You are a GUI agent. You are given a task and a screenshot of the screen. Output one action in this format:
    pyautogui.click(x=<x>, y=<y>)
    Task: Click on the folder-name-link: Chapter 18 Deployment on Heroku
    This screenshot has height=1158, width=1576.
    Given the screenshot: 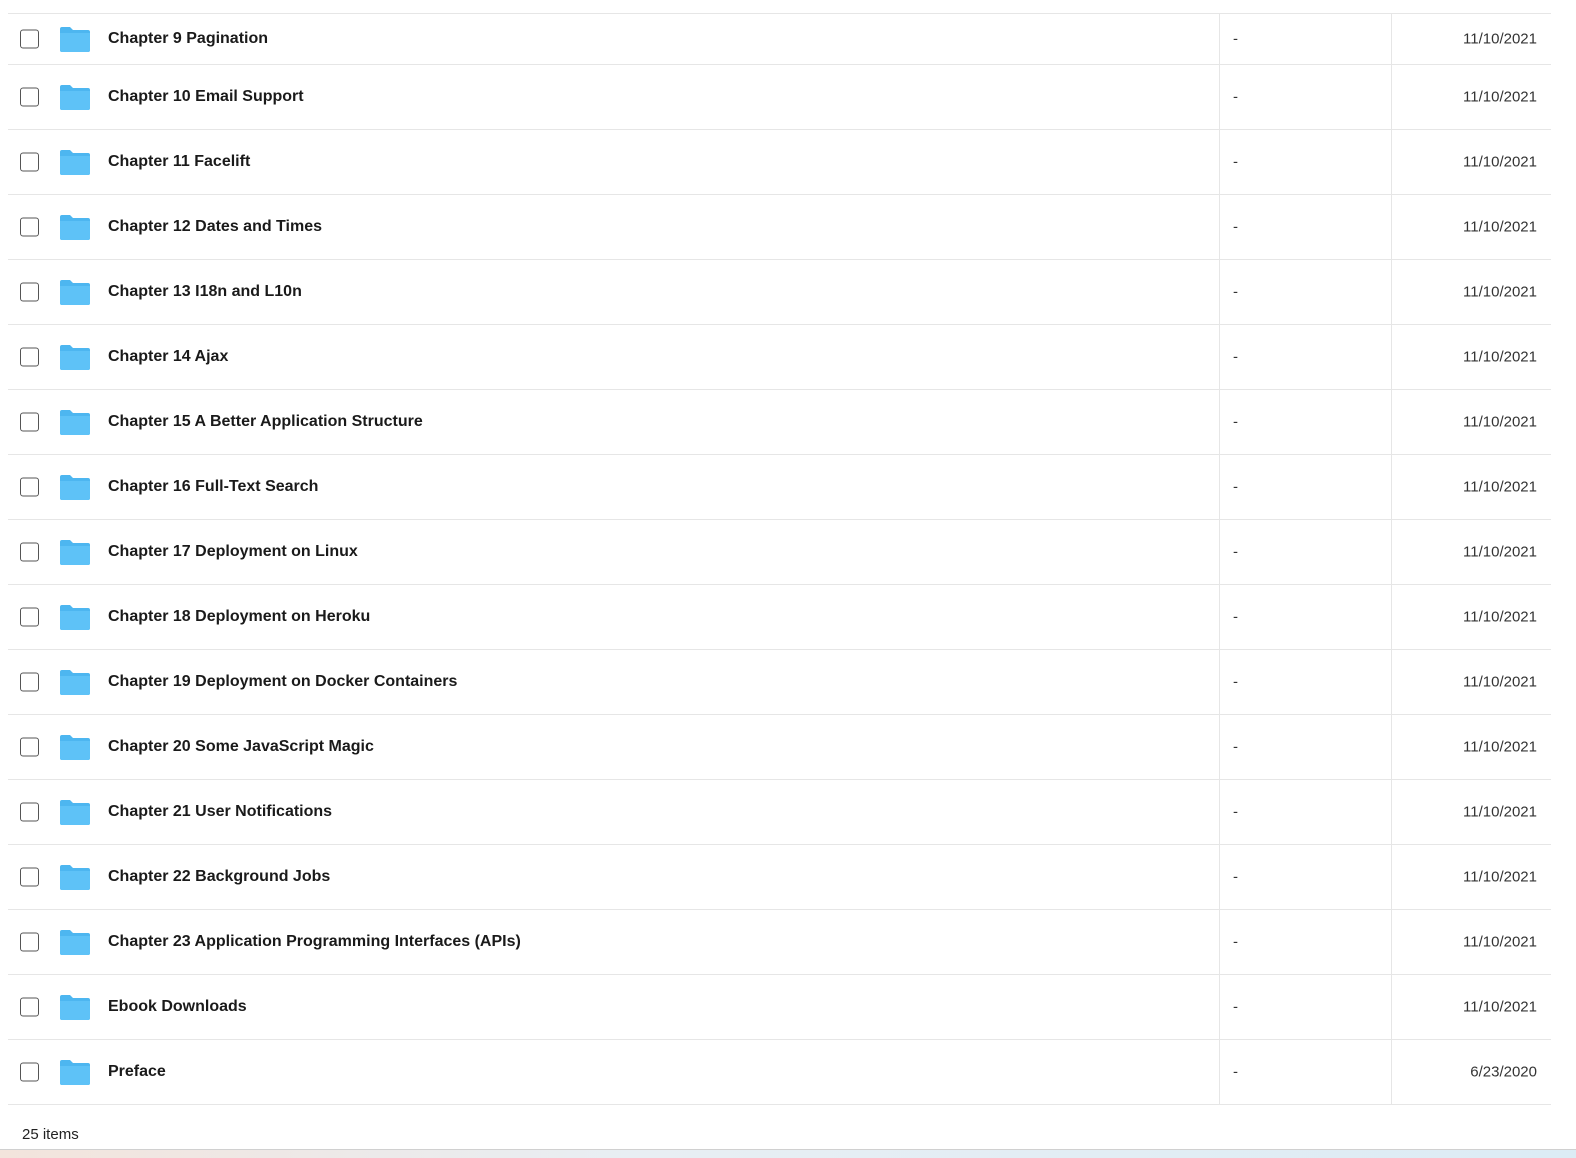 What is the action you would take?
    pyautogui.click(x=239, y=617)
    